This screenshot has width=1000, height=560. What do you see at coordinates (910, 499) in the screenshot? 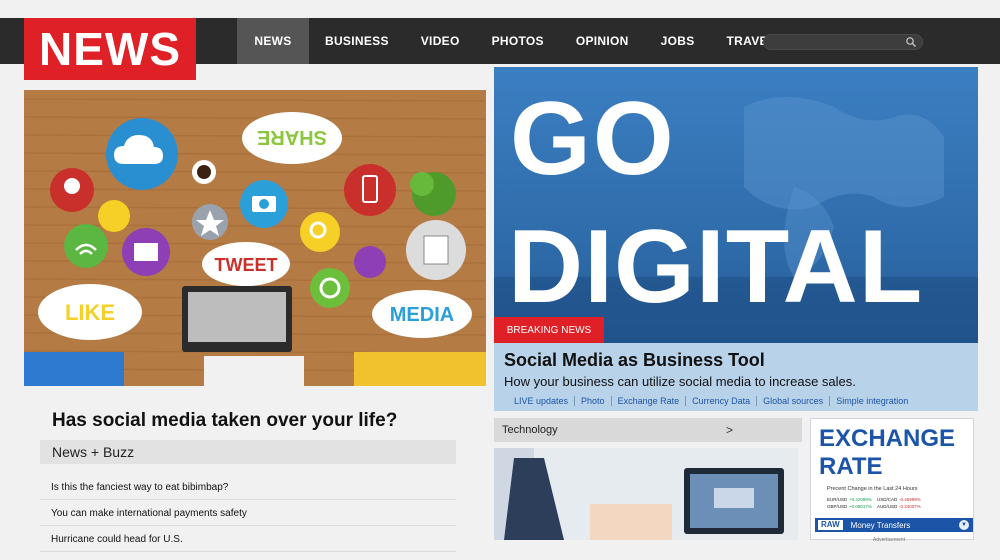
I see `pair-change: -0.45999%` at bounding box center [910, 499].